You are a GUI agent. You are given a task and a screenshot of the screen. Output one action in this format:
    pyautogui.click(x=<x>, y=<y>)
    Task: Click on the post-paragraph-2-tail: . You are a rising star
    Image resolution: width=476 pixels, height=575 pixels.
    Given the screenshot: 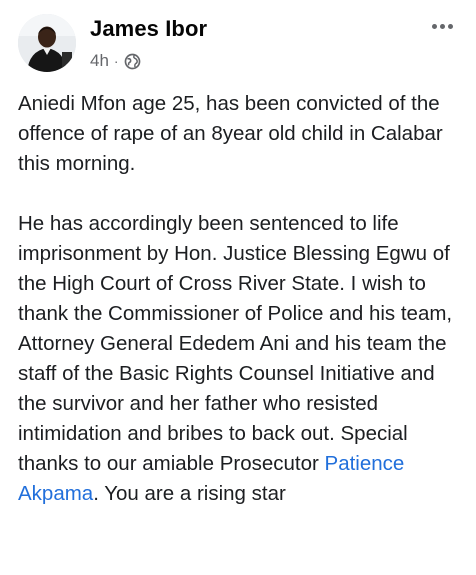 What is the action you would take?
    pyautogui.click(x=189, y=493)
    